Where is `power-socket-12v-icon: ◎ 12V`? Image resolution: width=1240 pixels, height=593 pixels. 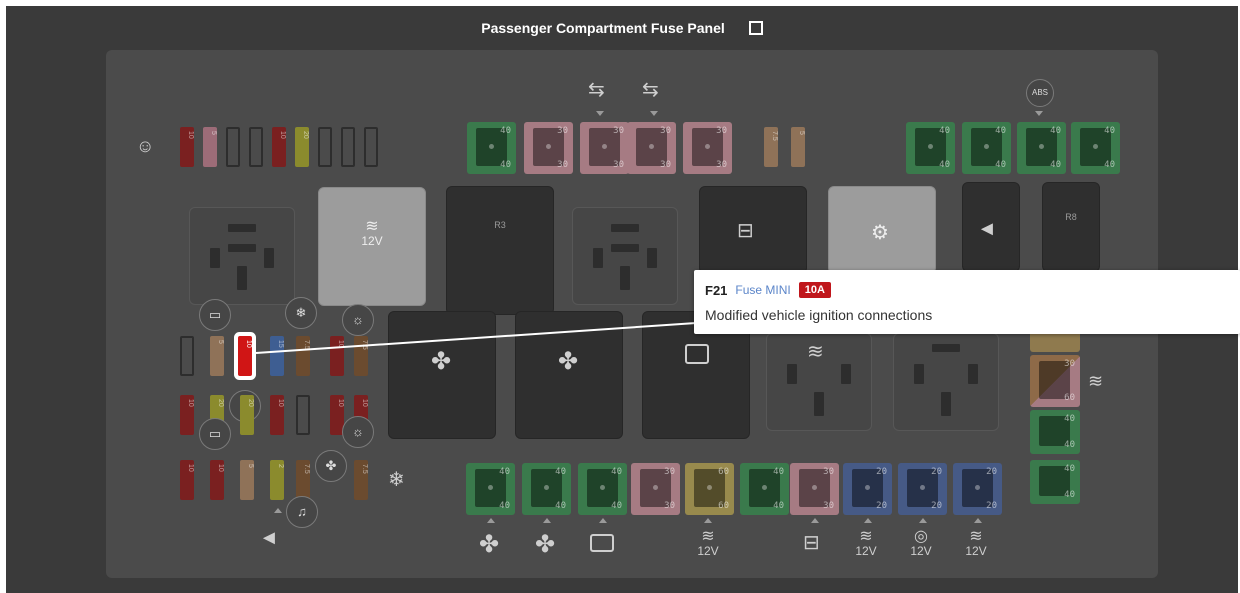 power-socket-12v-icon: ◎ 12V is located at coordinates (921, 543).